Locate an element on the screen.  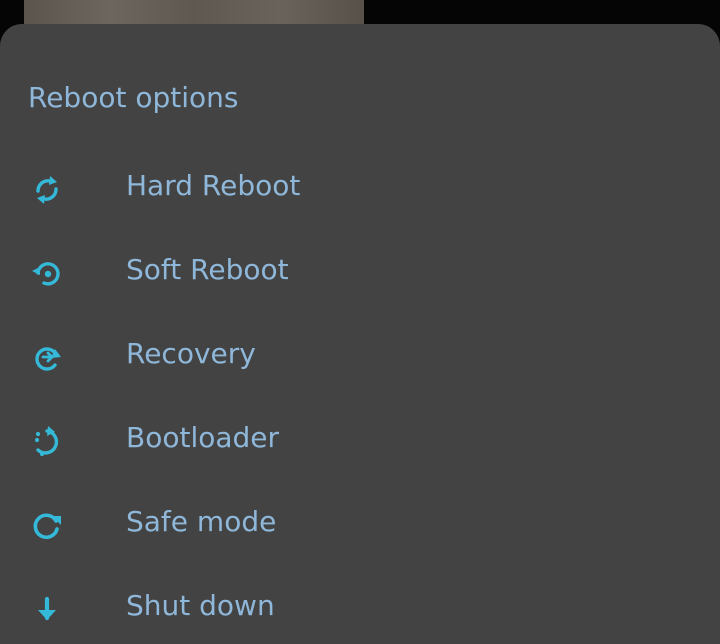
menu-item-label: Soft Reboot is located at coordinates (207, 269).